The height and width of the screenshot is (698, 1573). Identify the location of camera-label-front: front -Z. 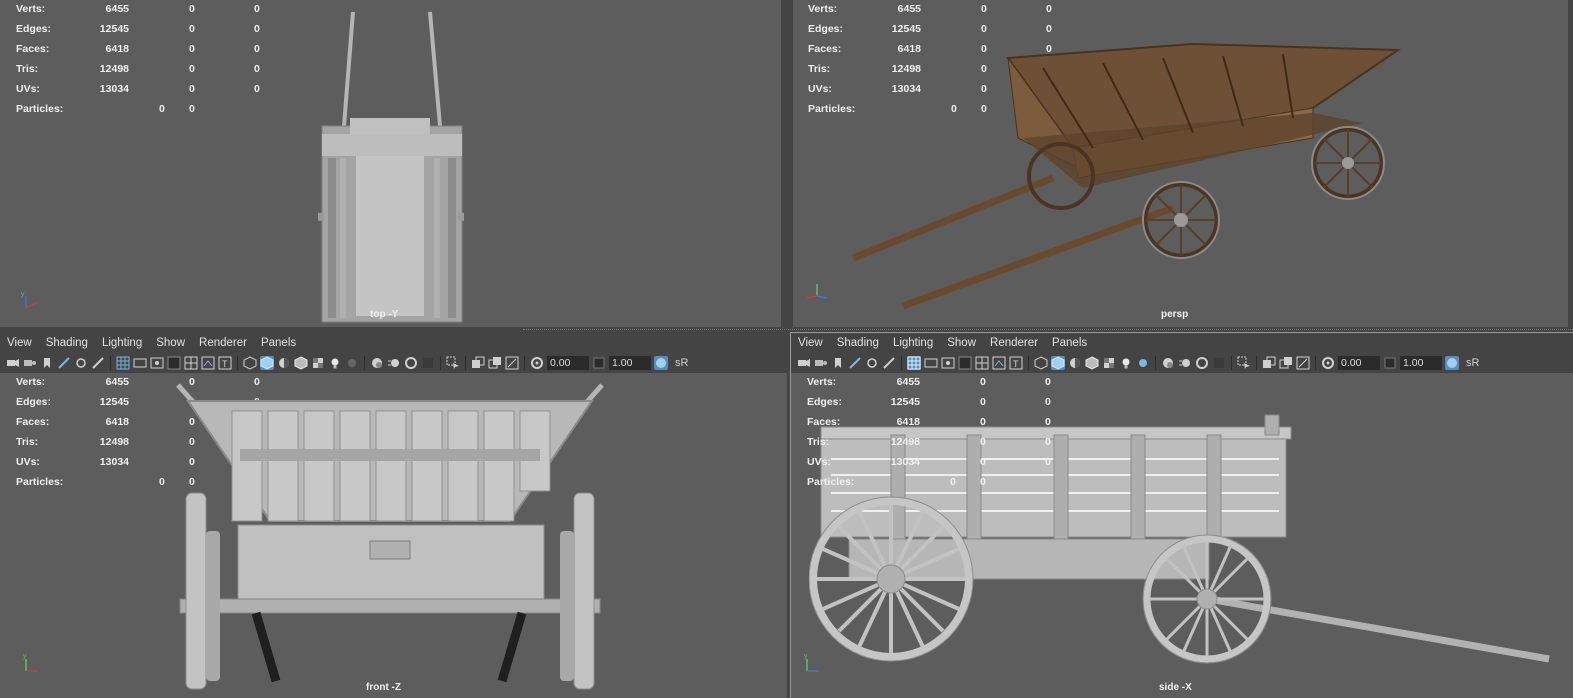
(383, 687).